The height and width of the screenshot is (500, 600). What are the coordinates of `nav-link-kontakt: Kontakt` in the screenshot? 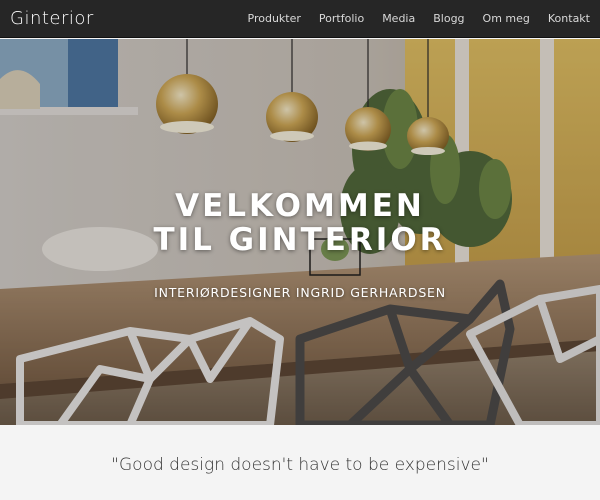 It's located at (569, 18).